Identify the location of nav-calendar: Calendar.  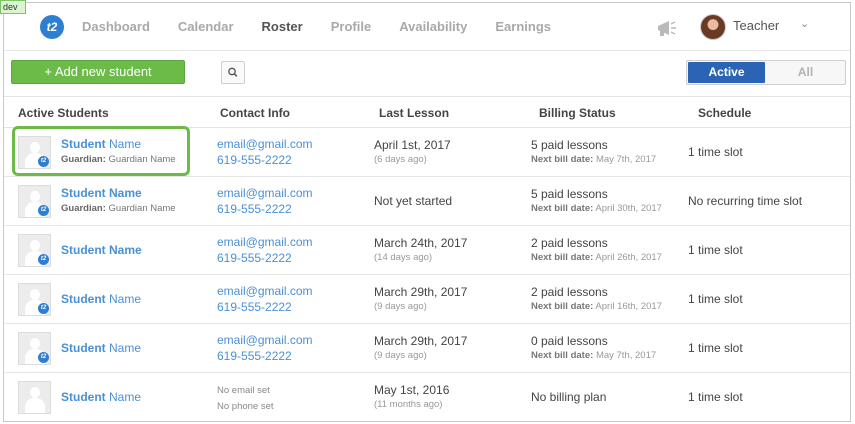
(206, 26).